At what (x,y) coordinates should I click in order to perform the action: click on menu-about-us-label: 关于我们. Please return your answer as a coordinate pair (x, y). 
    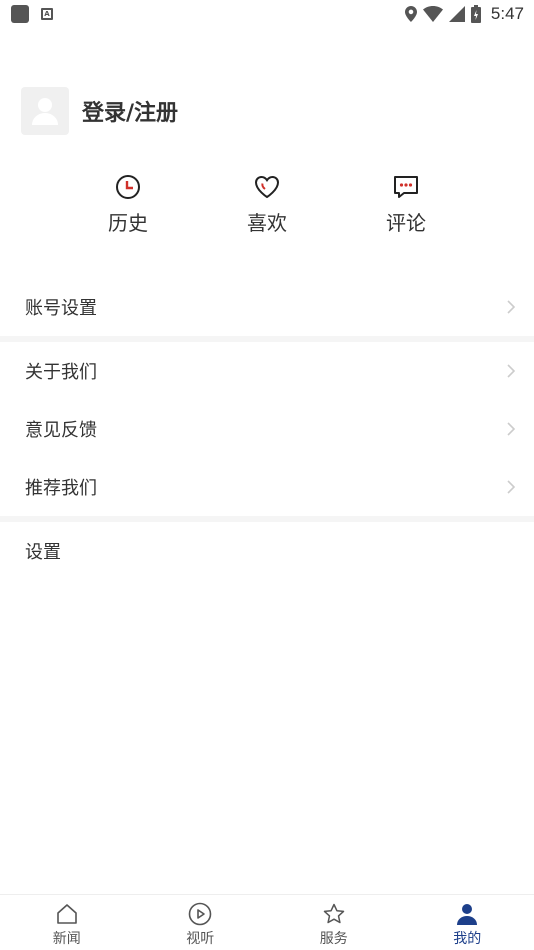
    Looking at the image, I should click on (61, 372).